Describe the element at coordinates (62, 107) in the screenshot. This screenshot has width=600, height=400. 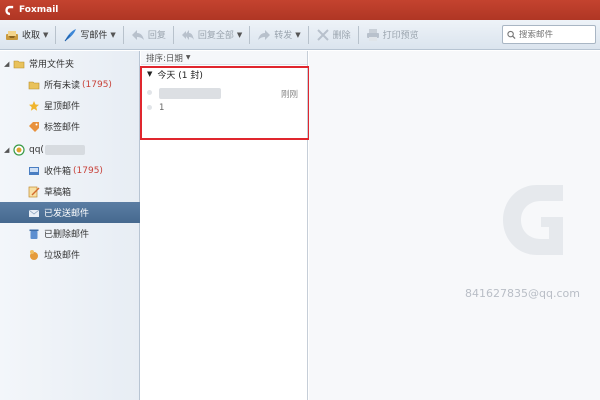
I see `sidebar-item-label: 星顶邮件` at that location.